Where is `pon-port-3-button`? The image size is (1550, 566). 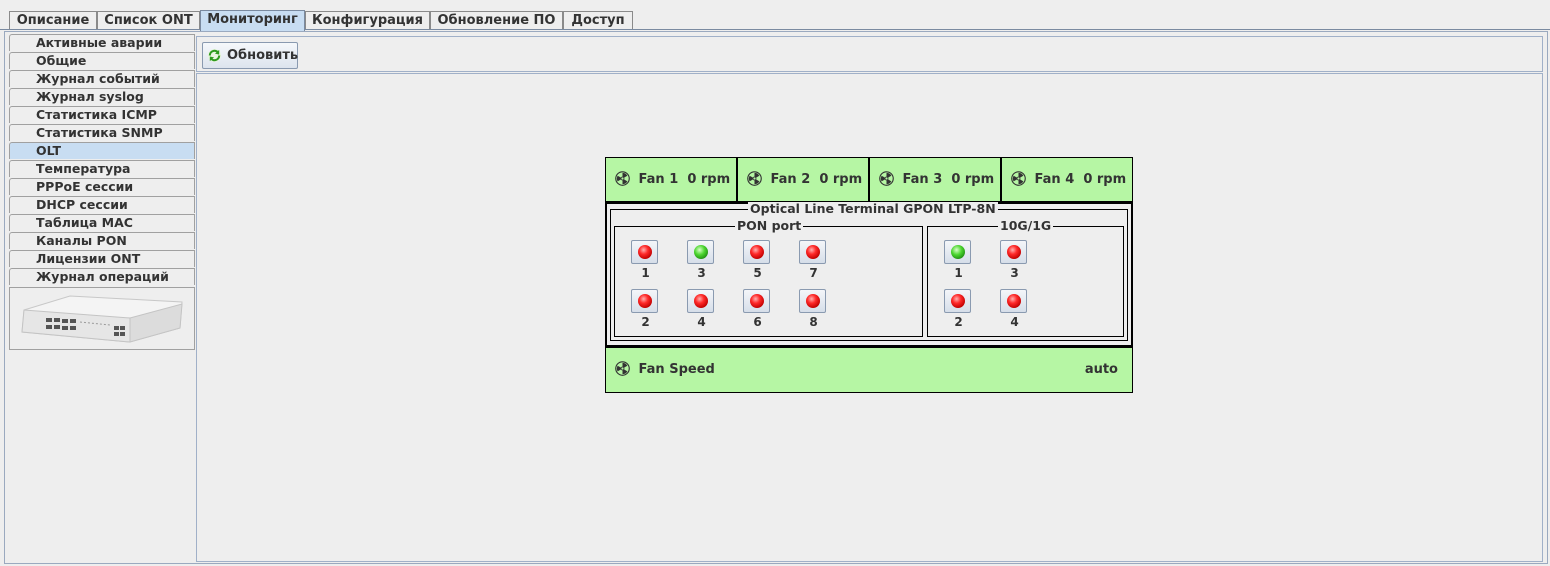 pon-port-3-button is located at coordinates (700, 252).